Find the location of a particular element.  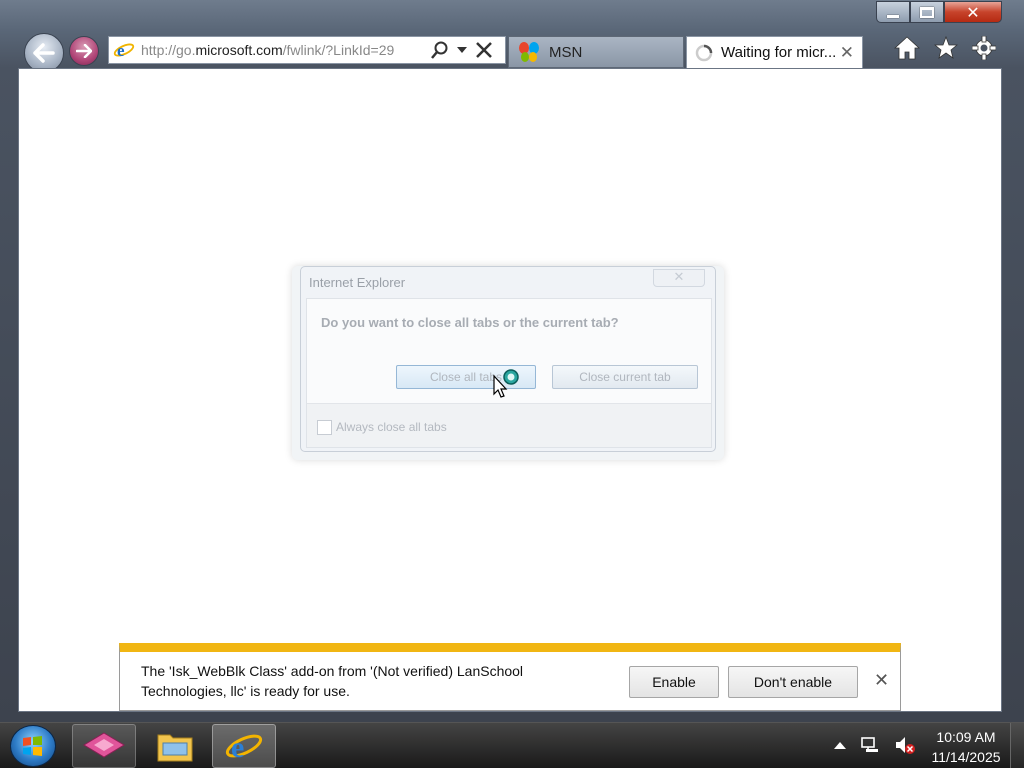

system-clock: 10:09 AM 11/14/2025 is located at coordinates (966, 747).